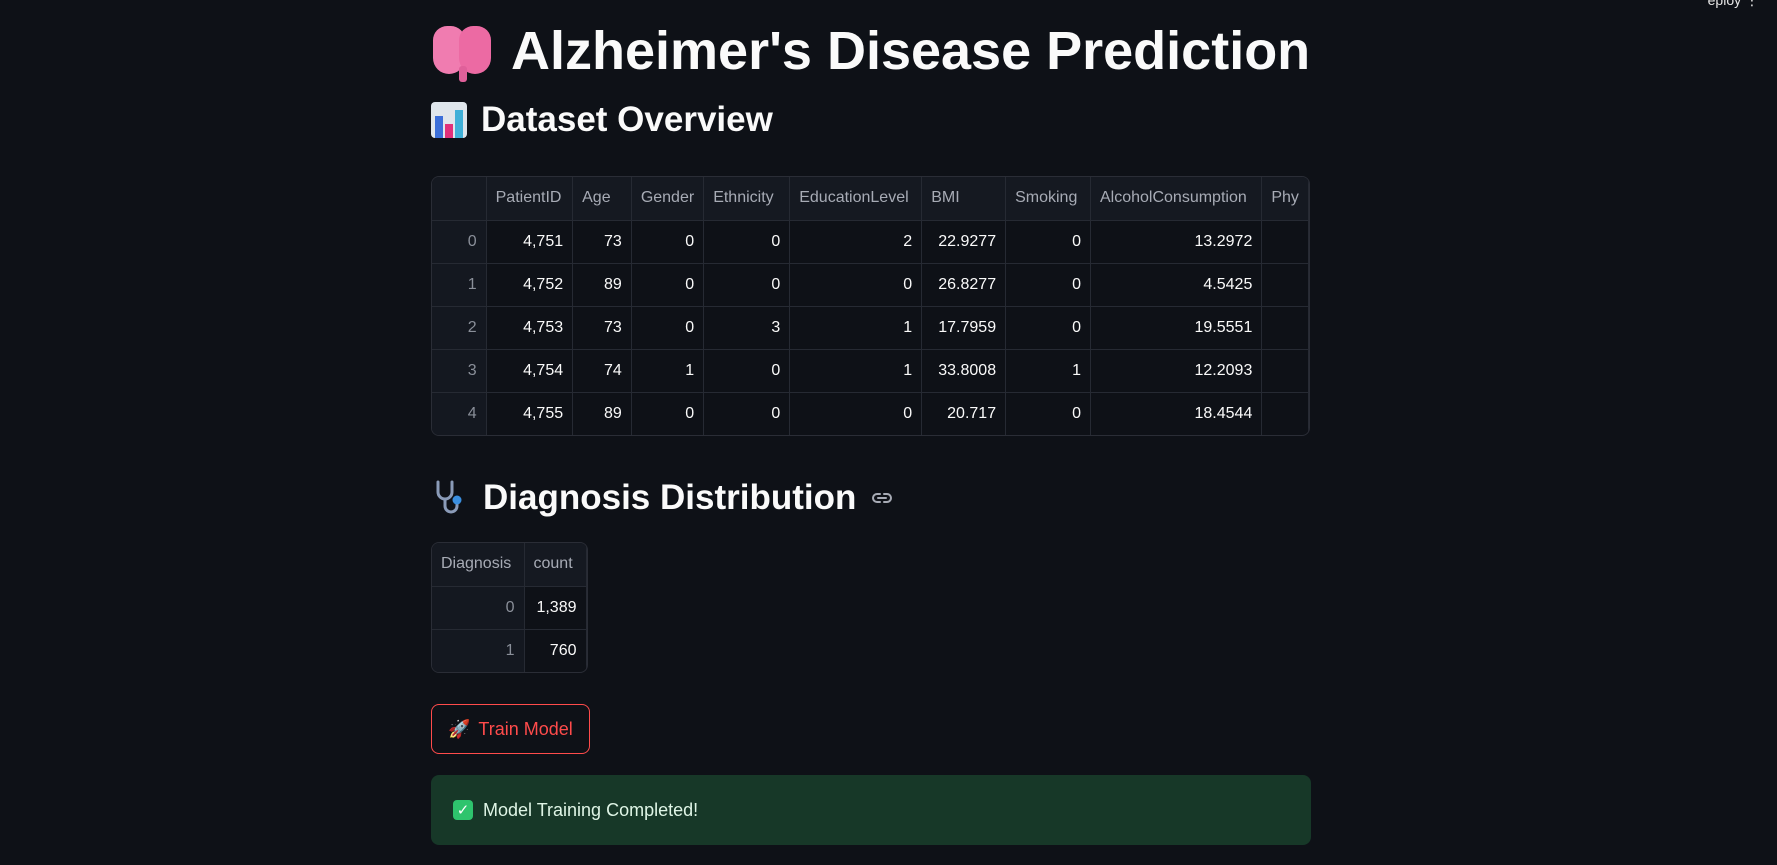 The height and width of the screenshot is (865, 1777). Describe the element at coordinates (964, 328) in the screenshot. I see `table-cell: 17.7959` at that location.